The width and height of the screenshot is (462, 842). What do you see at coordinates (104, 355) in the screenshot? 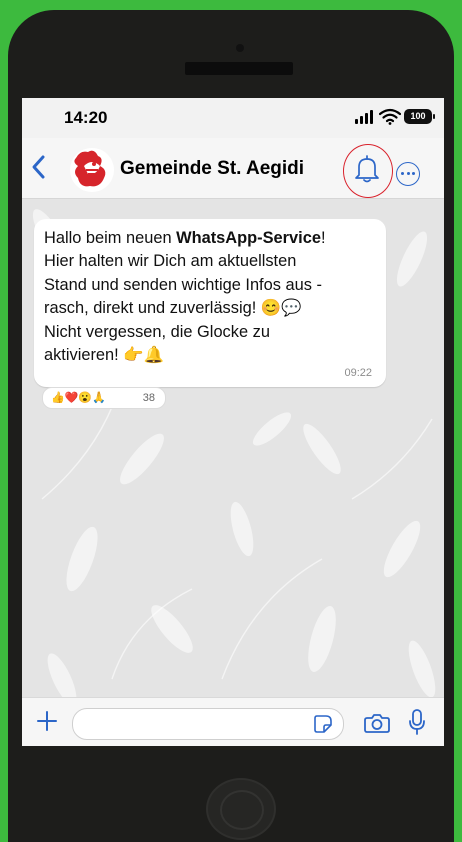
I see `message-line6: aktivieren! 👉🔔` at bounding box center [104, 355].